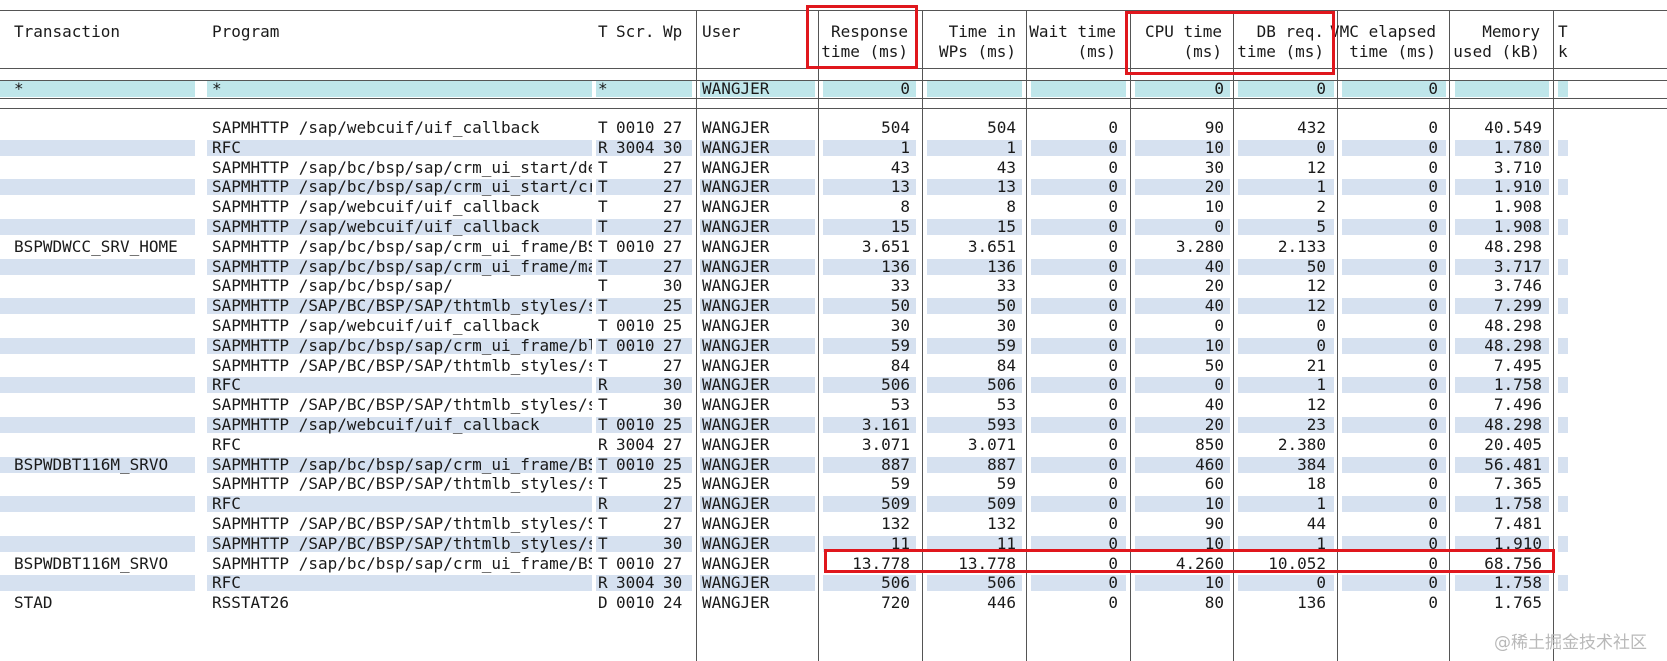 This screenshot has height=661, width=1667. Describe the element at coordinates (603, 603) in the screenshot. I see `cell-type: D` at that location.